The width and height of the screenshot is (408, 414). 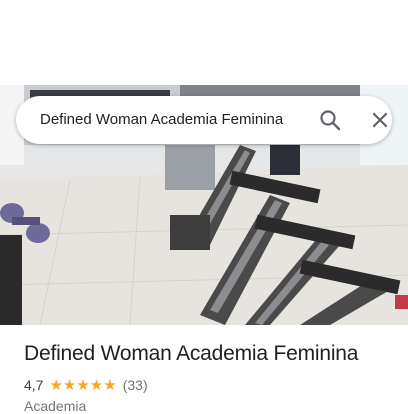 What do you see at coordinates (34, 385) in the screenshot?
I see `rating-value: 4,7` at bounding box center [34, 385].